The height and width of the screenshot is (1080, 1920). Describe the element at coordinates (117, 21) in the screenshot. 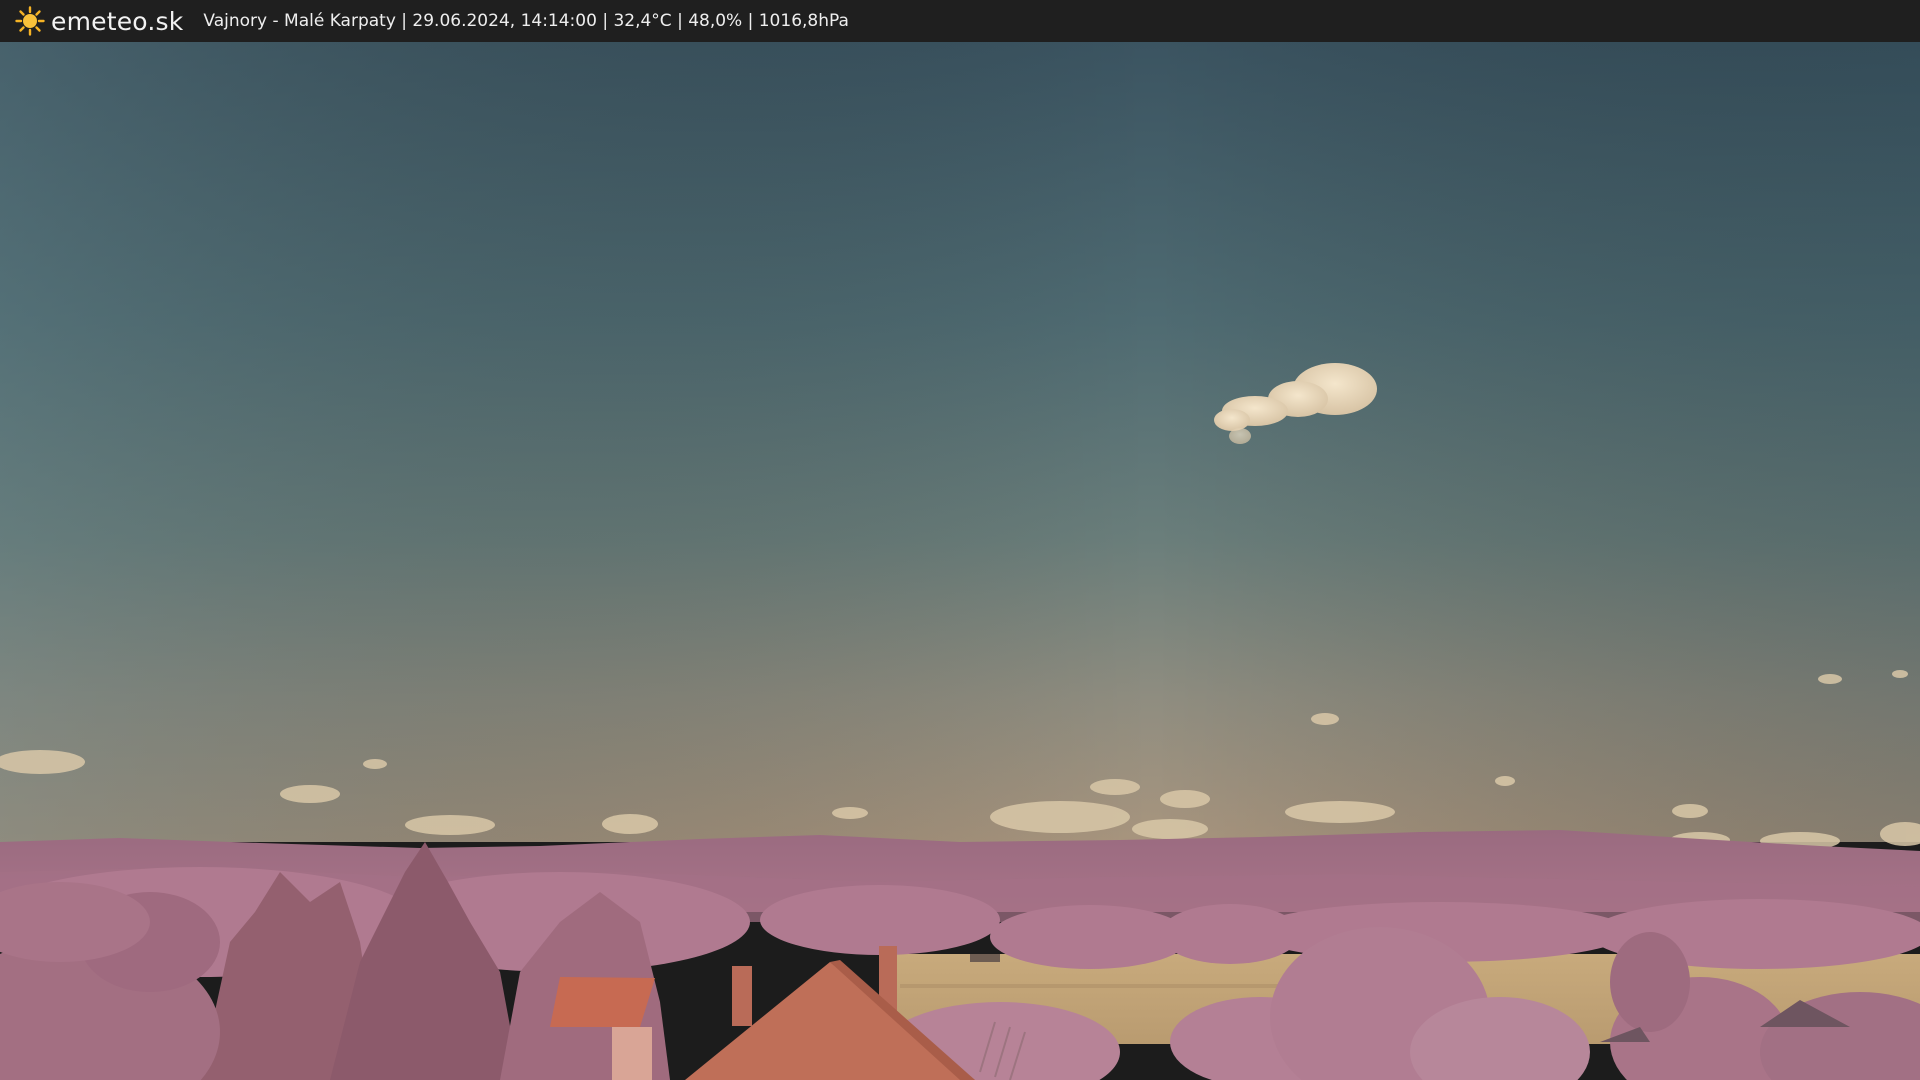

I see `site-logo-text: emeteo.sk` at that location.